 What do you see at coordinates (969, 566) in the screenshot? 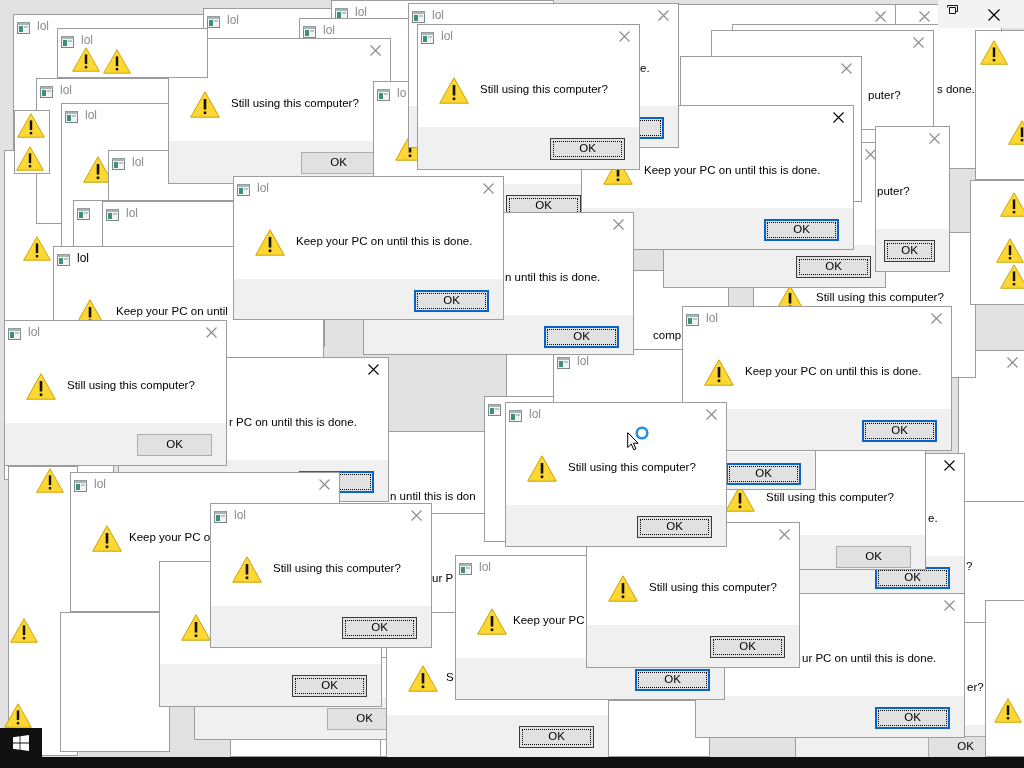
I see `message-text: ?` at bounding box center [969, 566].